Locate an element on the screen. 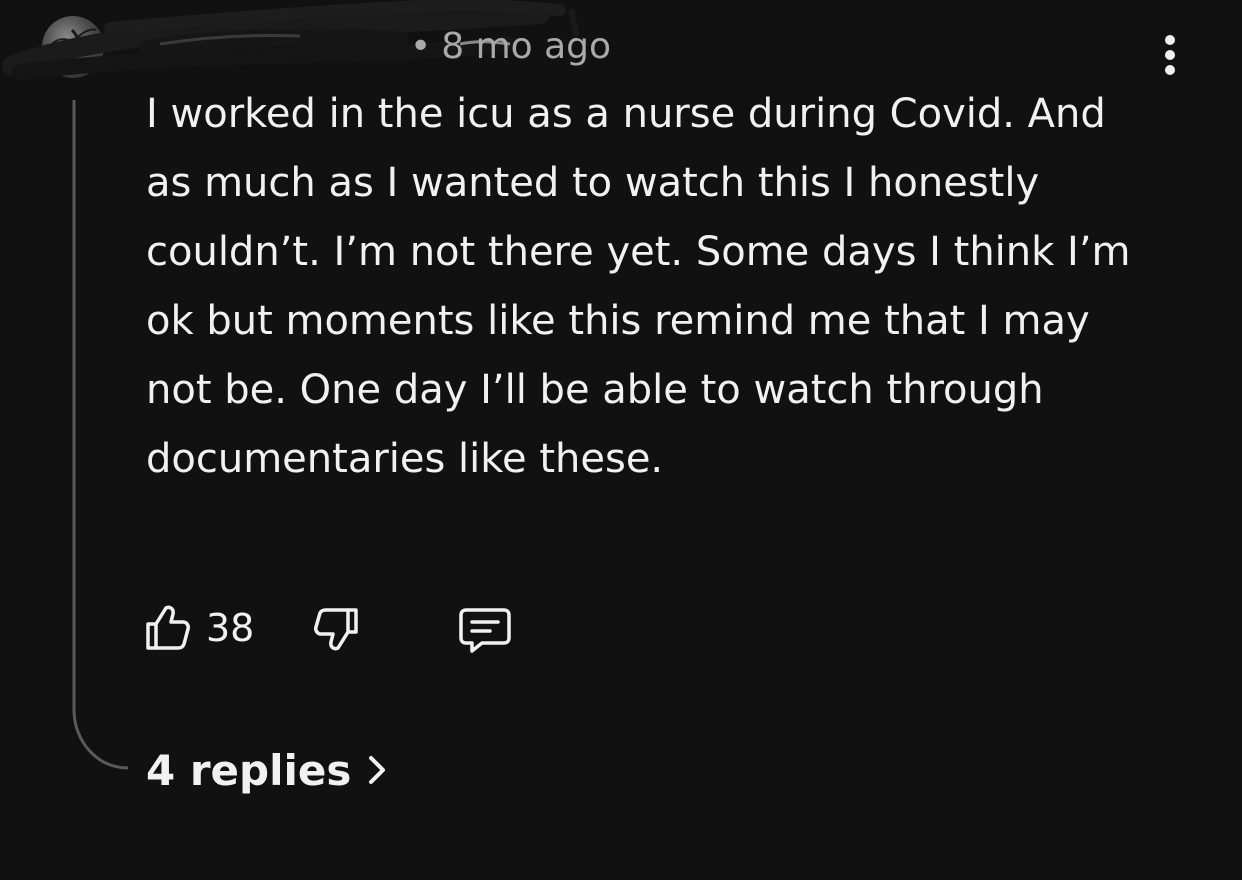 This screenshot has width=1242, height=880. avatar is located at coordinates (73, 47).